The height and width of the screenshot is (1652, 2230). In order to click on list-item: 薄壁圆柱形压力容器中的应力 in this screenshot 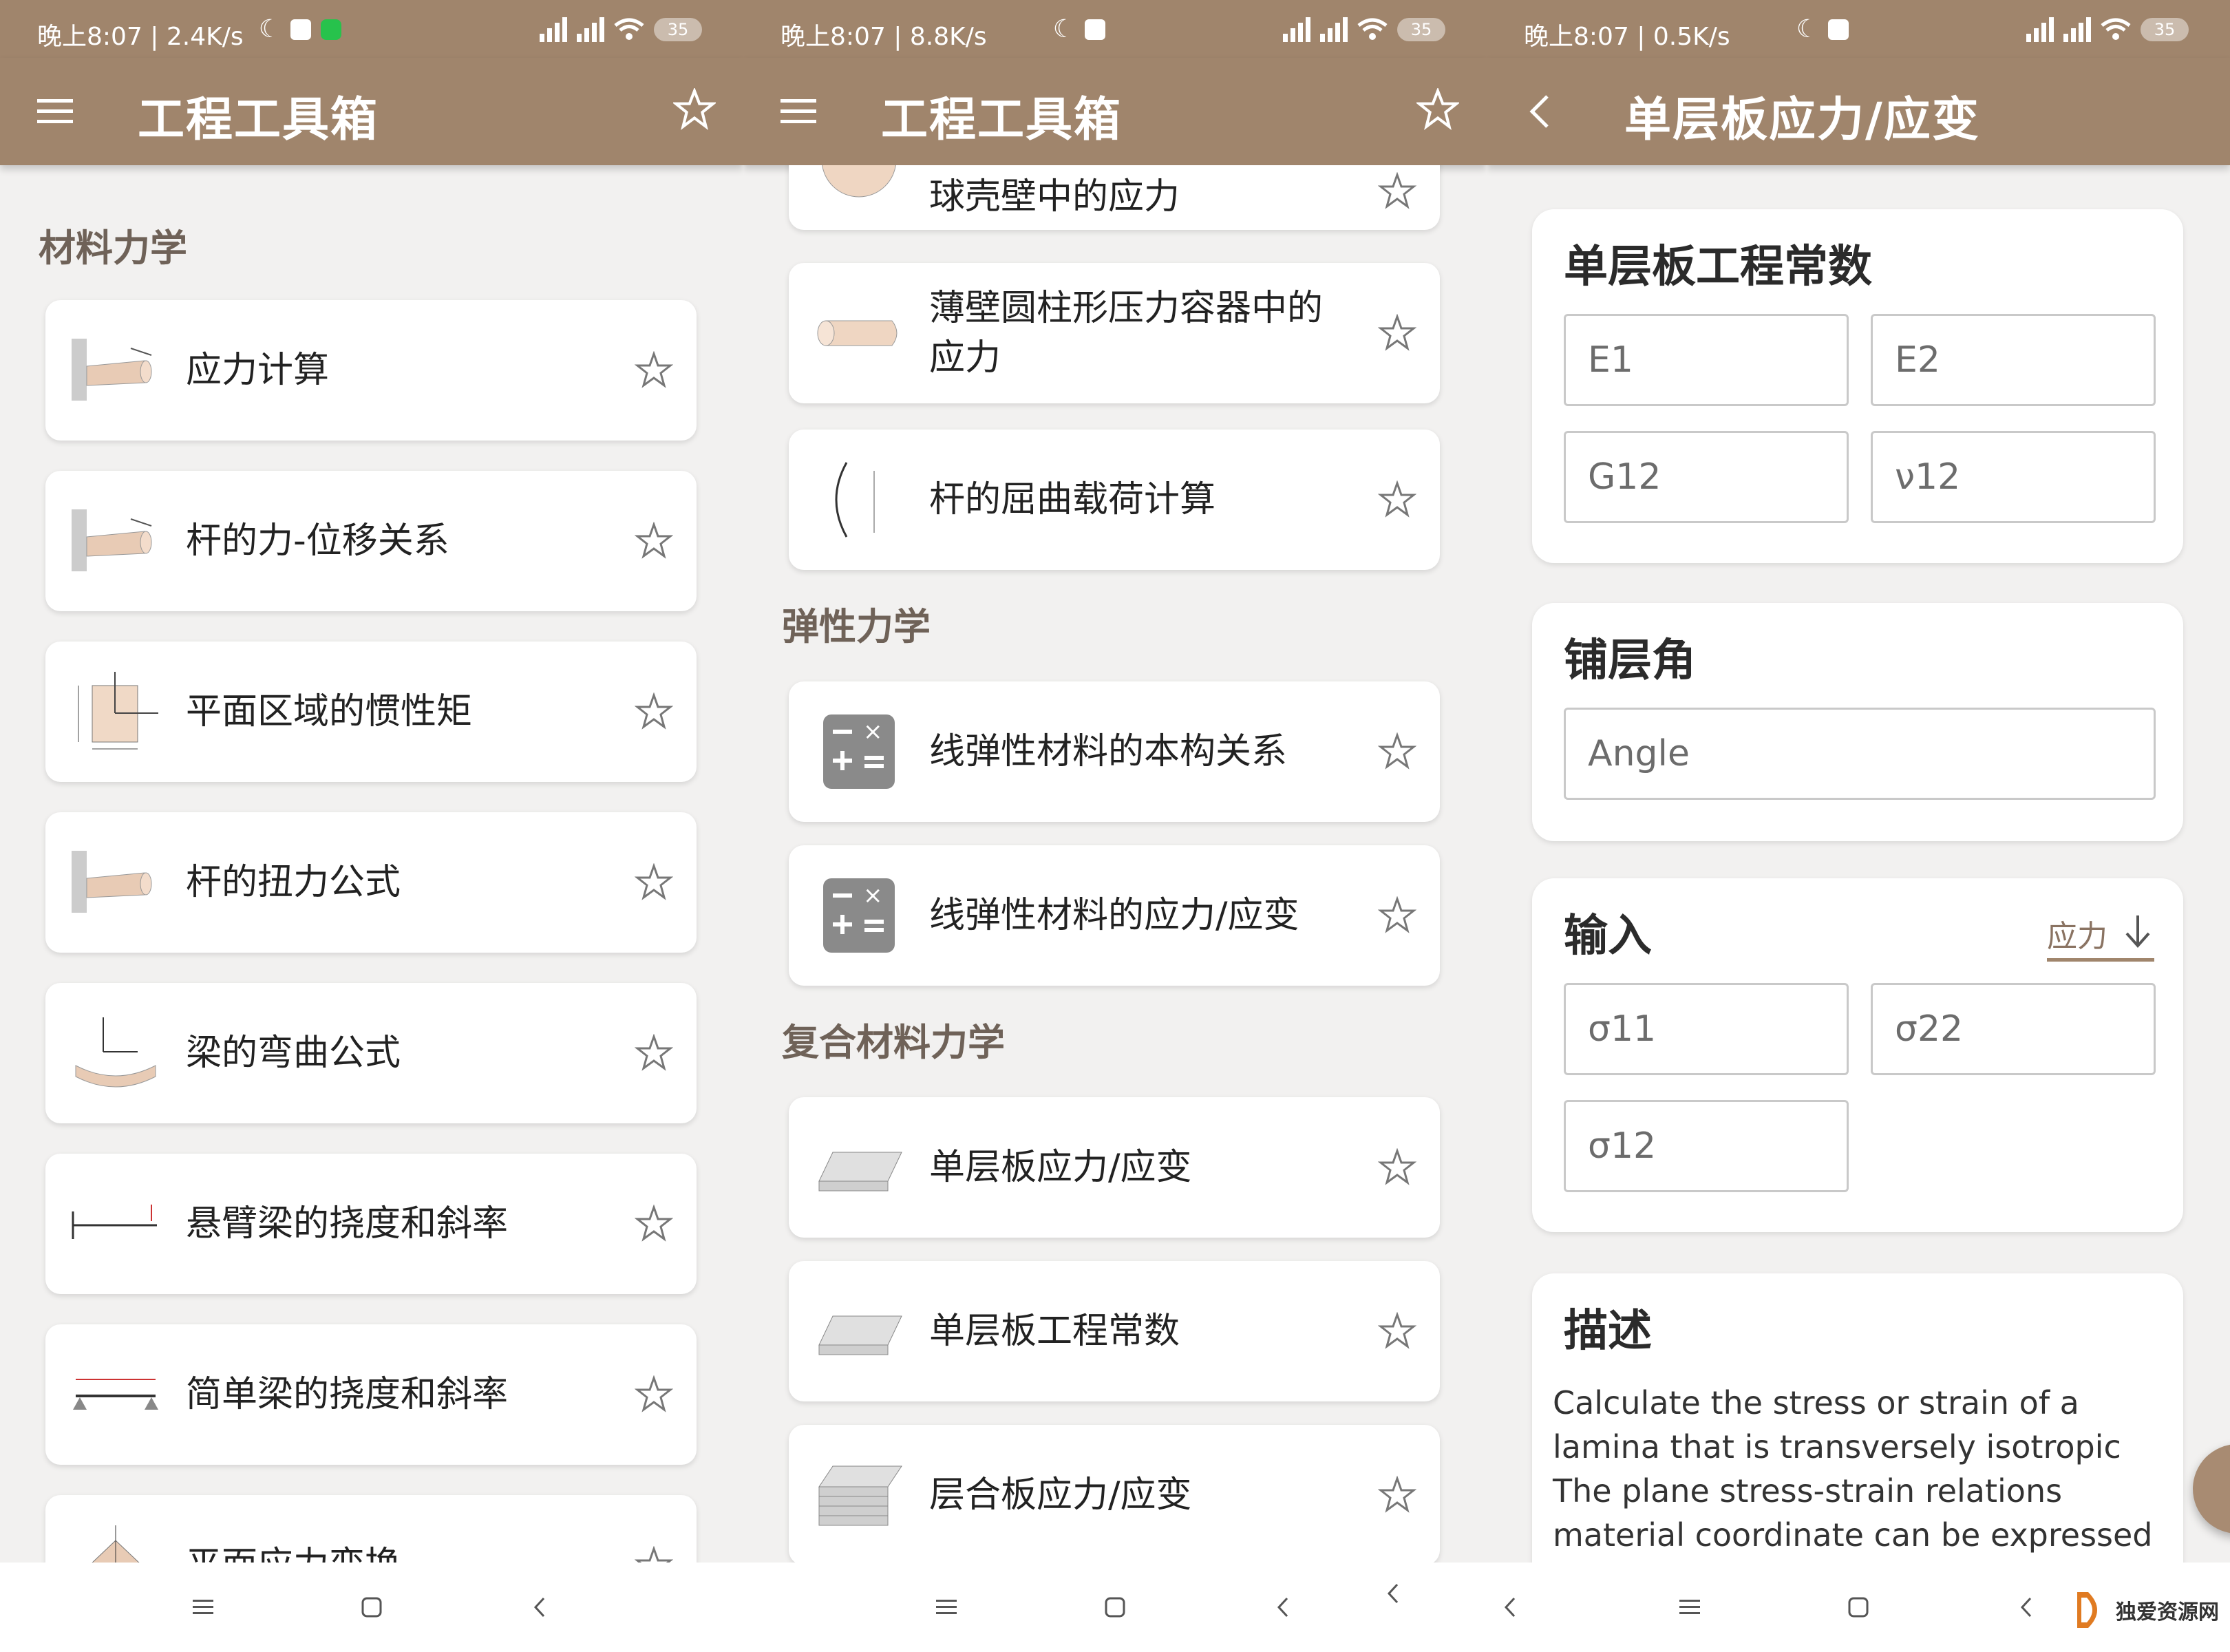, I will do `click(1114, 333)`.